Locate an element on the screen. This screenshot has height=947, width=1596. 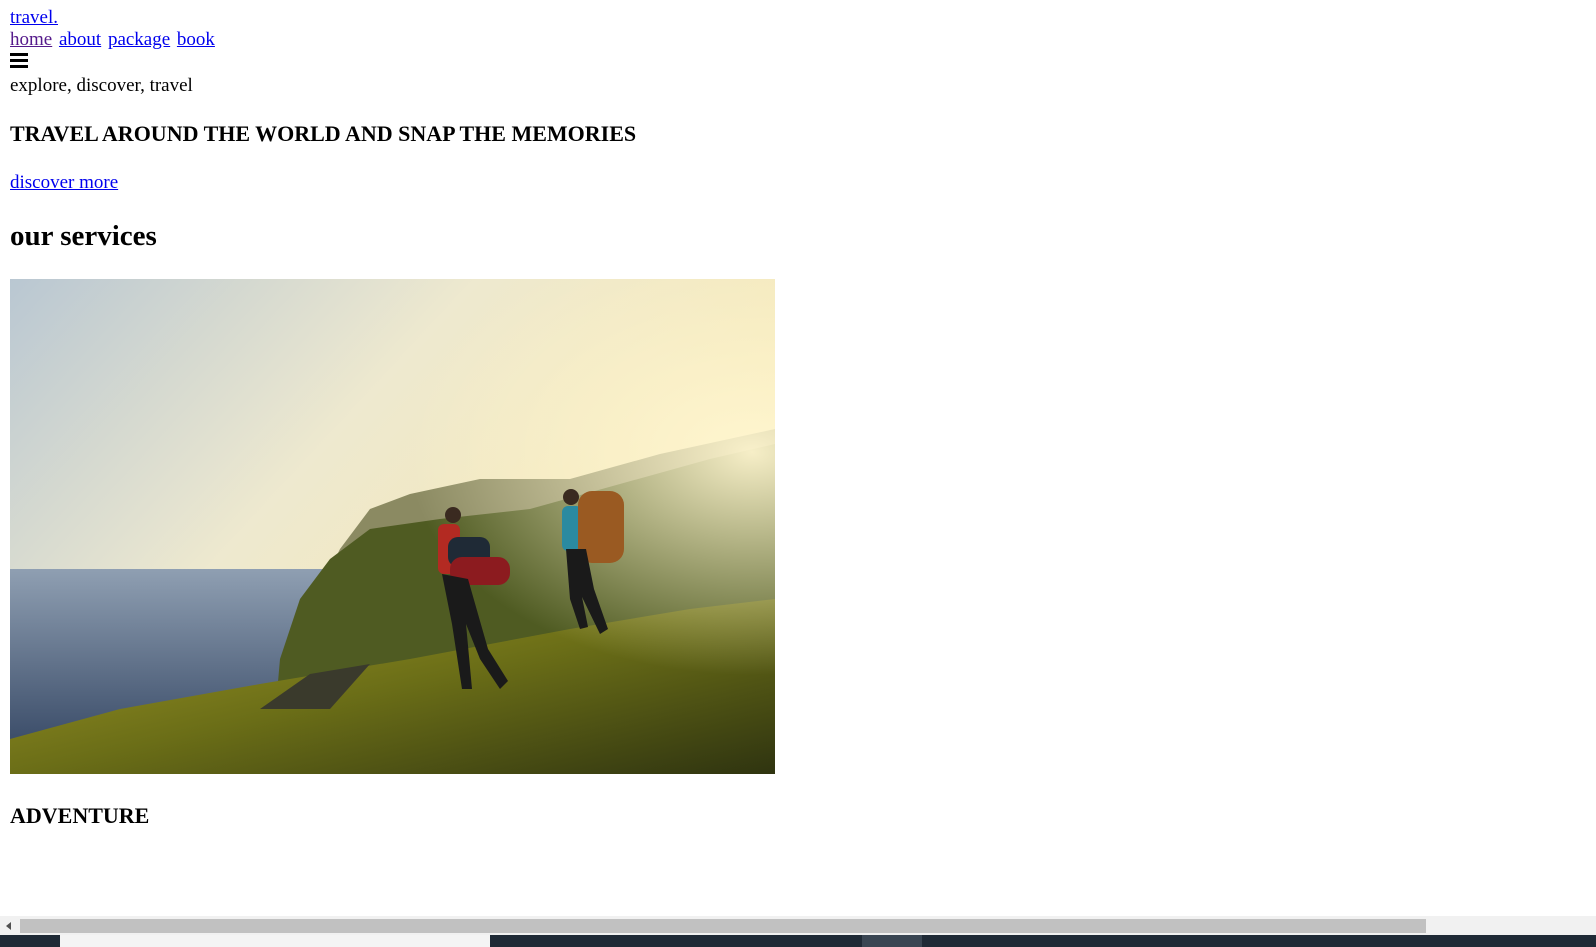
discover-more-link: discover more is located at coordinates (64, 183).